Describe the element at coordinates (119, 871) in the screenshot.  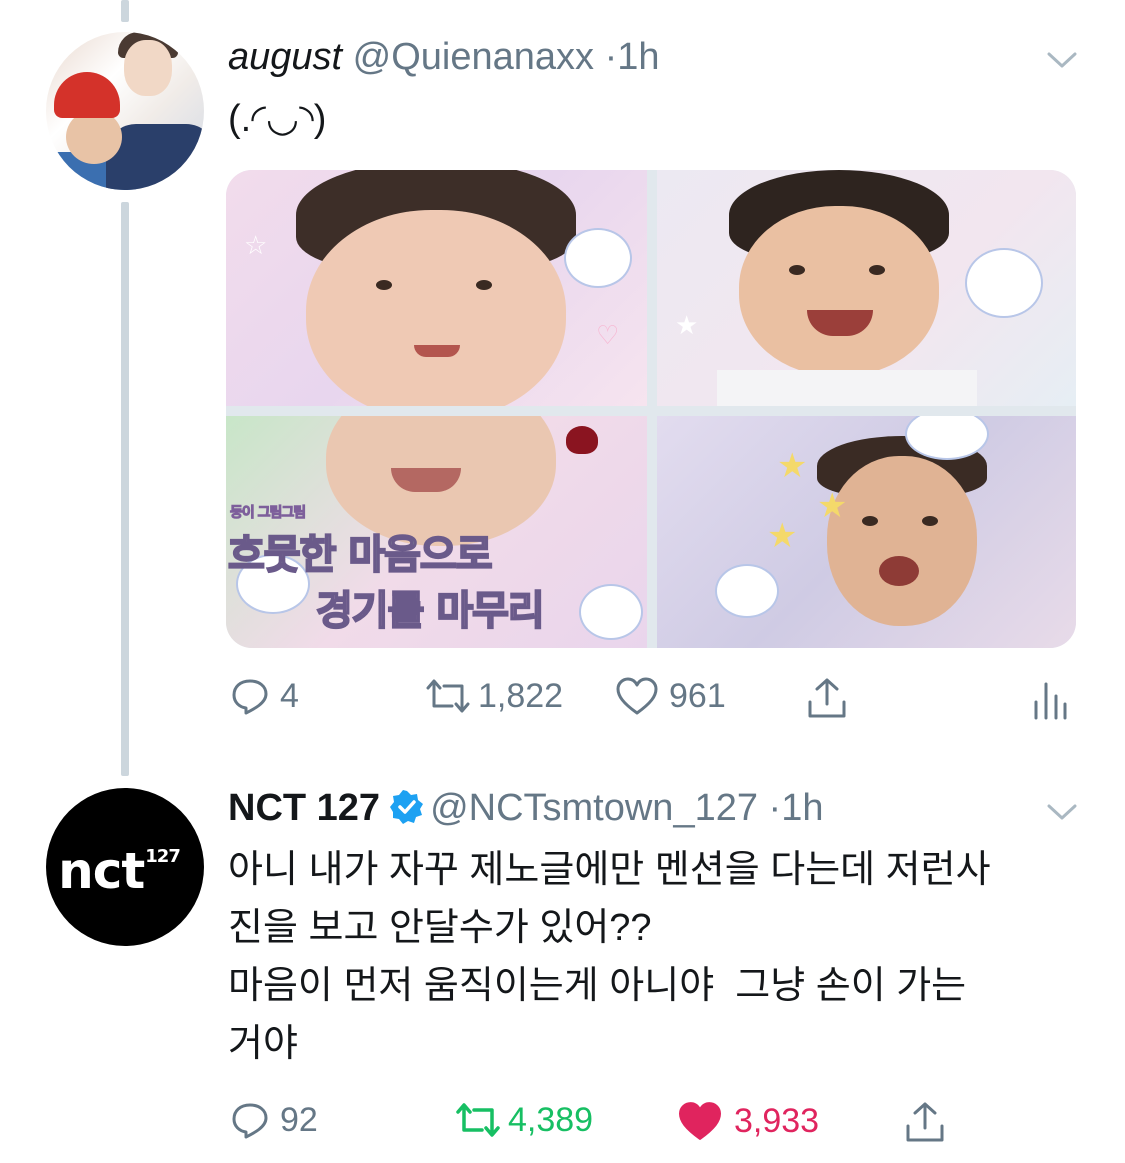
I see `nct127-logo: nct127` at that location.